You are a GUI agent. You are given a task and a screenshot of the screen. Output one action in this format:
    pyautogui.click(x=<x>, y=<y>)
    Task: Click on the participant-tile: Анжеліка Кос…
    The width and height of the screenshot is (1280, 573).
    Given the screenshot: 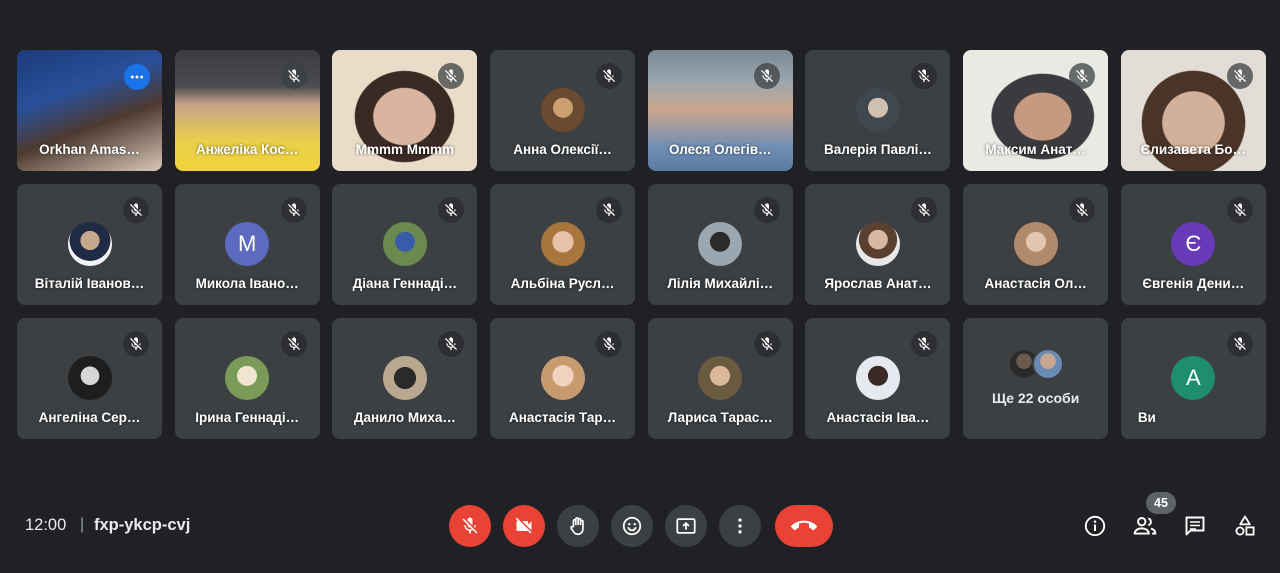 What is the action you would take?
    pyautogui.click(x=247, y=110)
    